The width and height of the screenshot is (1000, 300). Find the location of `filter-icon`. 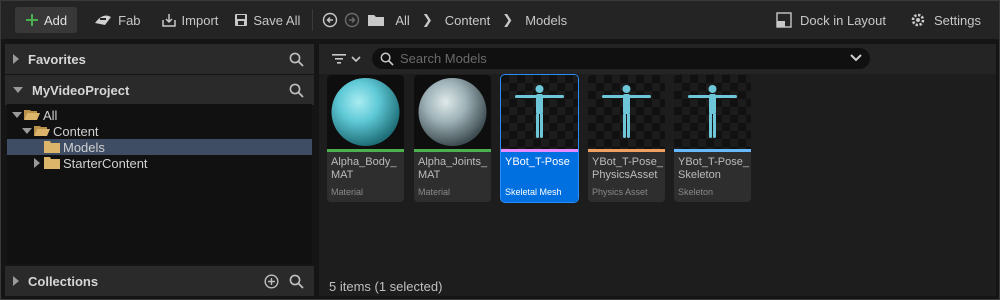

filter-icon is located at coordinates (339, 59).